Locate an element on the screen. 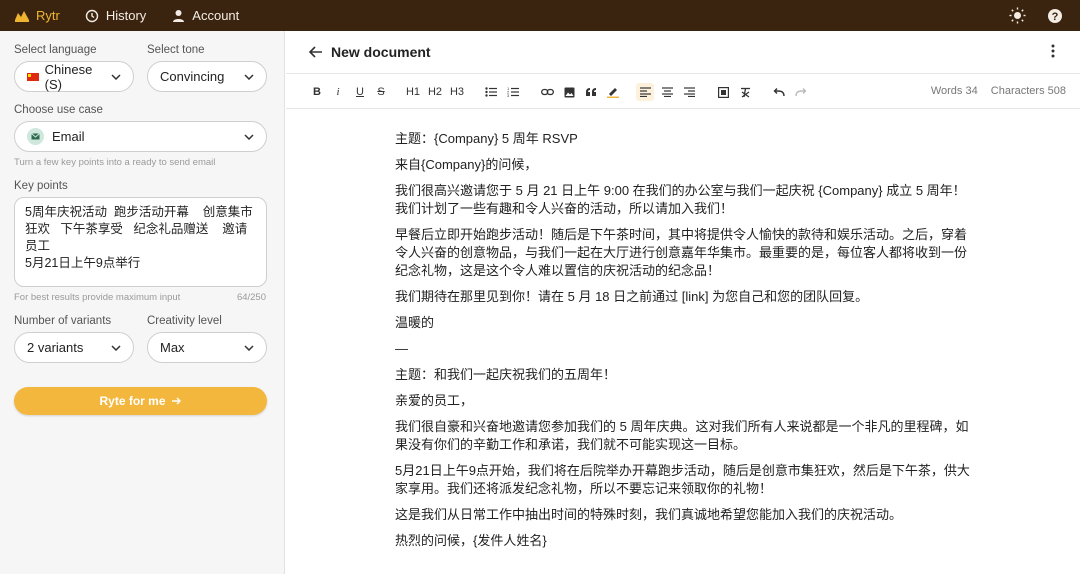 Image resolution: width=1080 pixels, height=574 pixels. ryte-for-me-button: Ryte for me is located at coordinates (140, 401).